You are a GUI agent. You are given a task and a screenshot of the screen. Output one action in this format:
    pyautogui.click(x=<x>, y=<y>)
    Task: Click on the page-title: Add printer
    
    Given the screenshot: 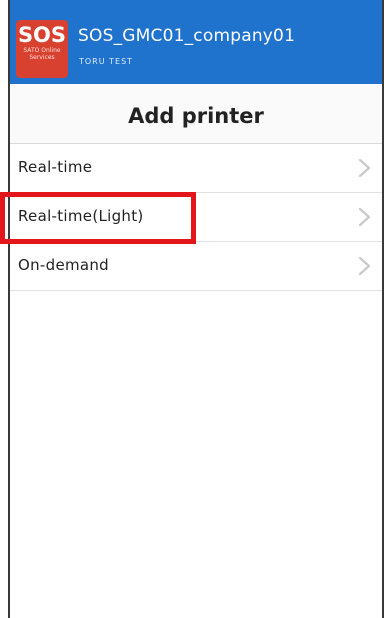 What is the action you would take?
    pyautogui.click(x=196, y=114)
    